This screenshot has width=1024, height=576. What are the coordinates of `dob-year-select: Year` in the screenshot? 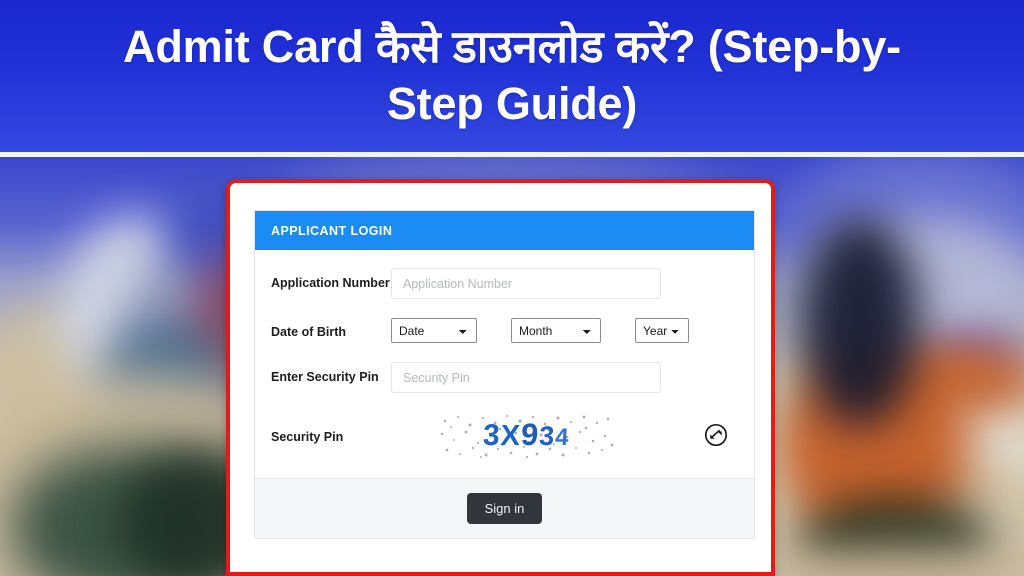 It's located at (662, 330).